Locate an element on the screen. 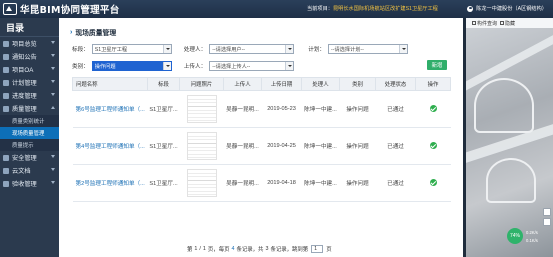  handler-select: --请选择用户-- is located at coordinates (252, 49).